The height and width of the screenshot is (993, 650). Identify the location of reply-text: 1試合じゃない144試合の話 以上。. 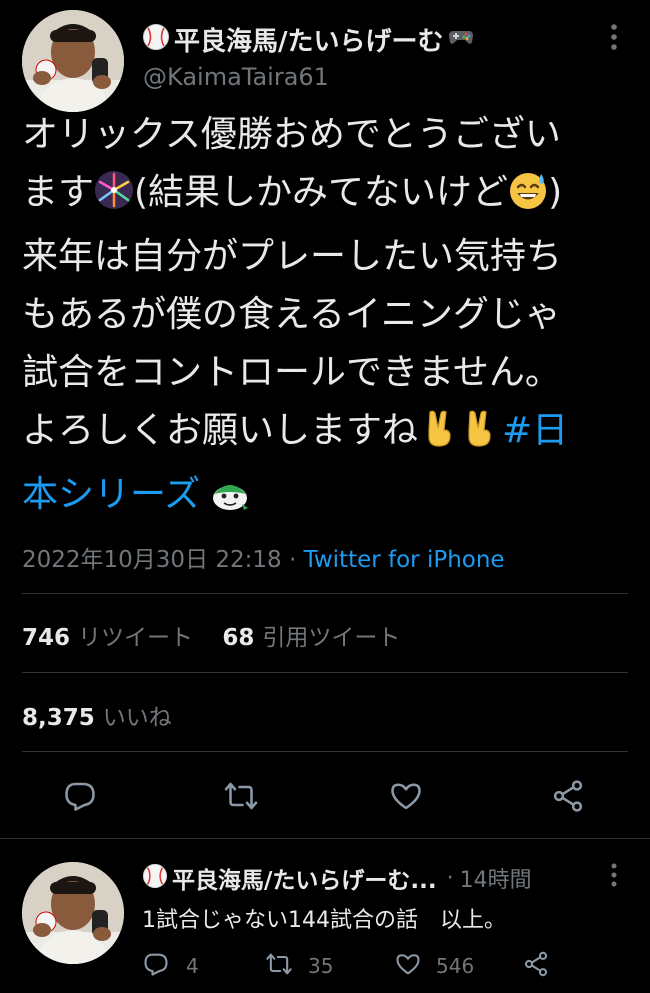
(324, 920).